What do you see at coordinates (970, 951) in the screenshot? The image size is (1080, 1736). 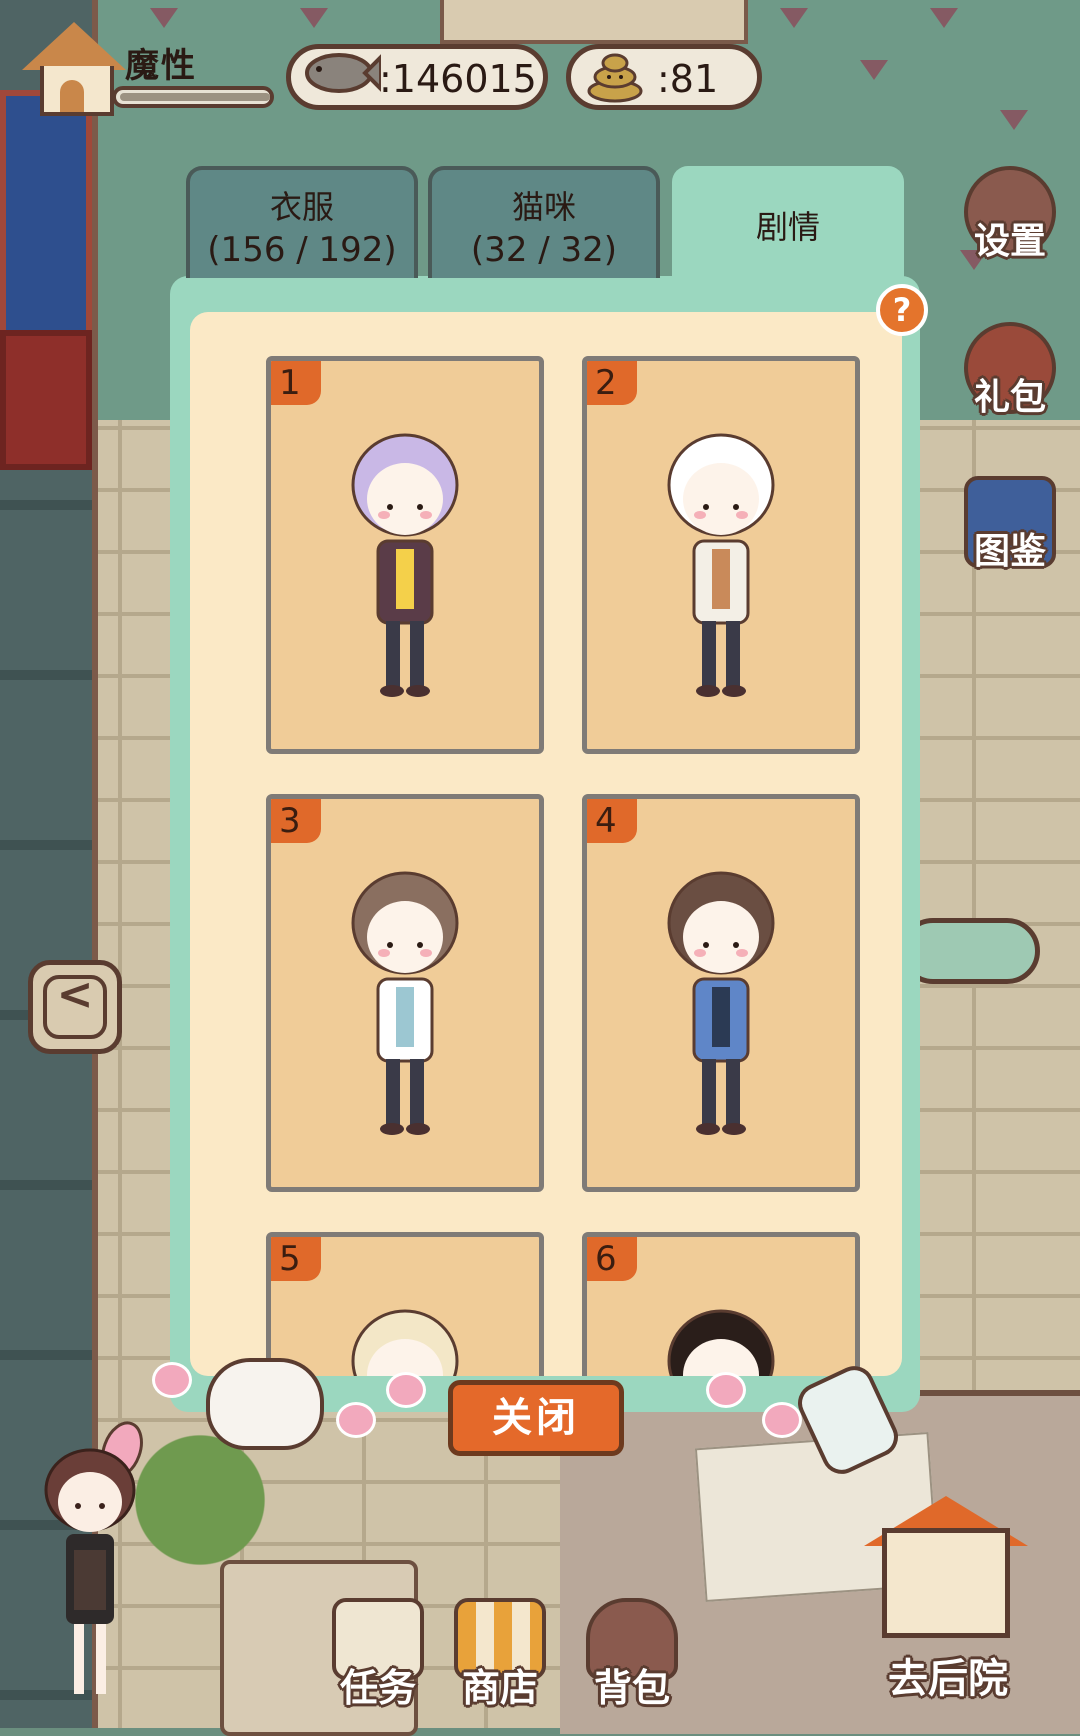 I see `partial-bubble` at bounding box center [970, 951].